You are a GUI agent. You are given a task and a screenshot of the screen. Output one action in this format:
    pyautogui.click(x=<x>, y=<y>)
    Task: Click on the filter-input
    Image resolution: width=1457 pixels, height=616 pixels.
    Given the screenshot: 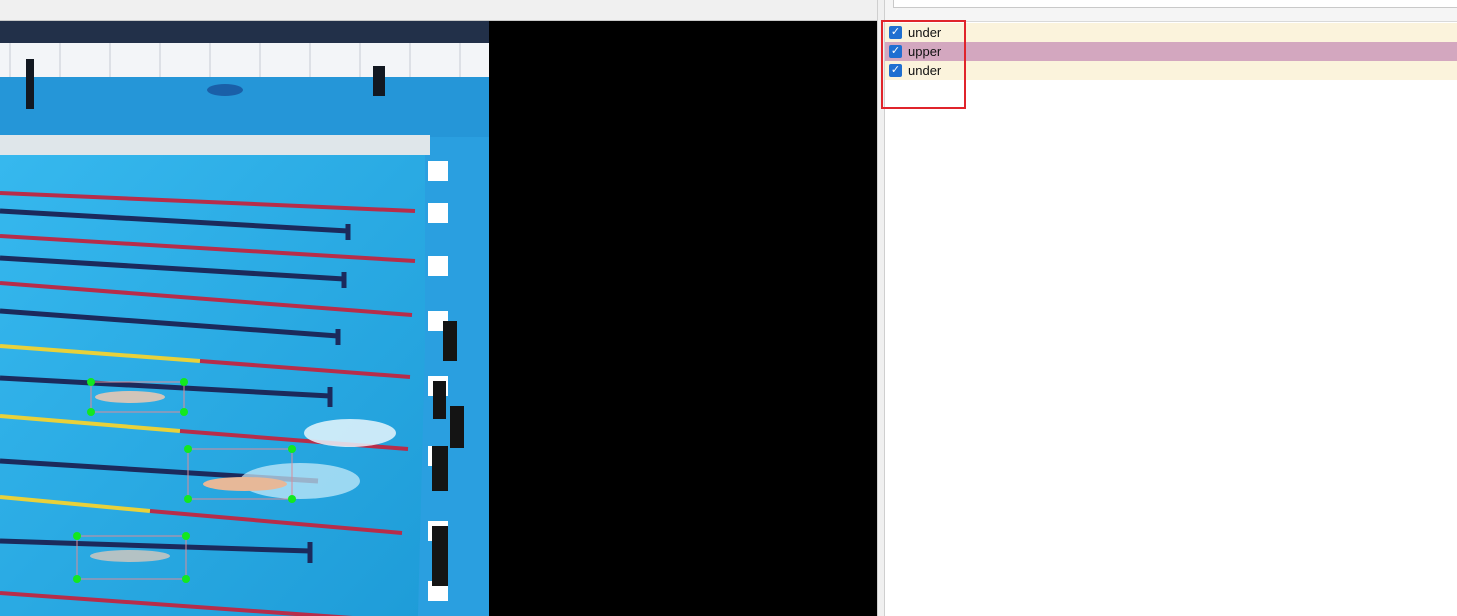 What is the action you would take?
    pyautogui.click(x=1175, y=4)
    